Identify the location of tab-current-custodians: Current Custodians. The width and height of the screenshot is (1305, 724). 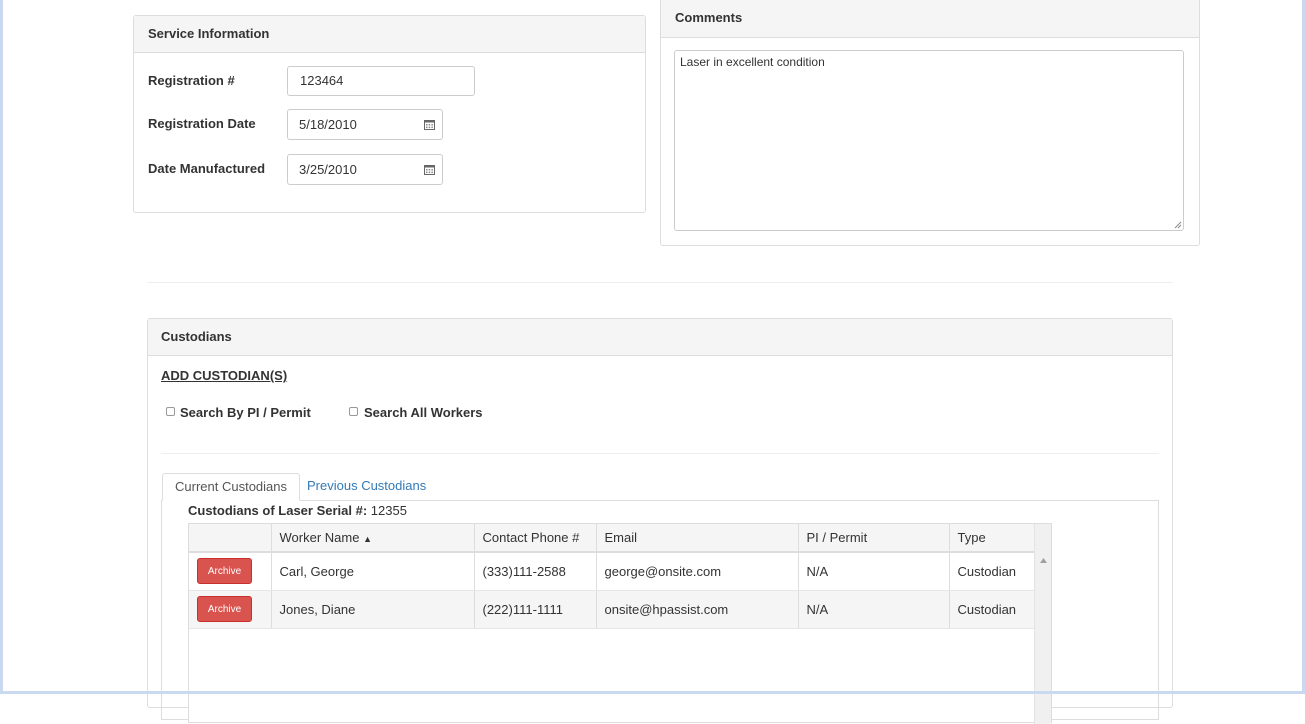
(231, 487).